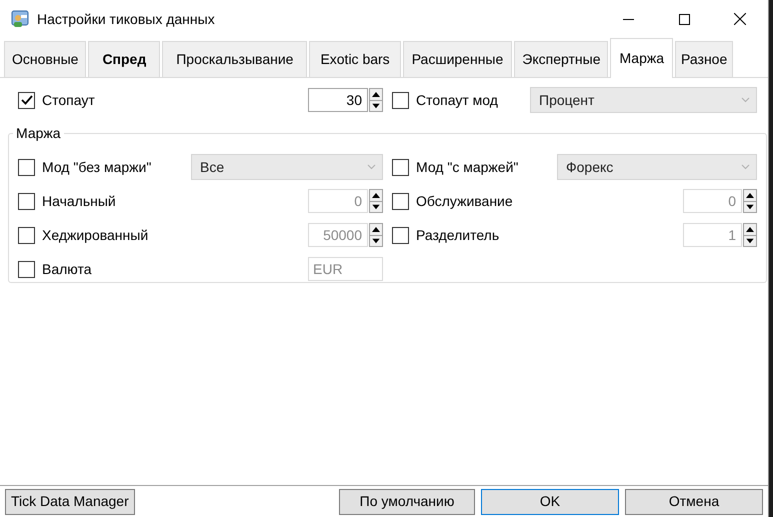 Image resolution: width=773 pixels, height=517 pixels. Describe the element at coordinates (694, 501) in the screenshot. I see `dialog-button: Отмена` at that location.